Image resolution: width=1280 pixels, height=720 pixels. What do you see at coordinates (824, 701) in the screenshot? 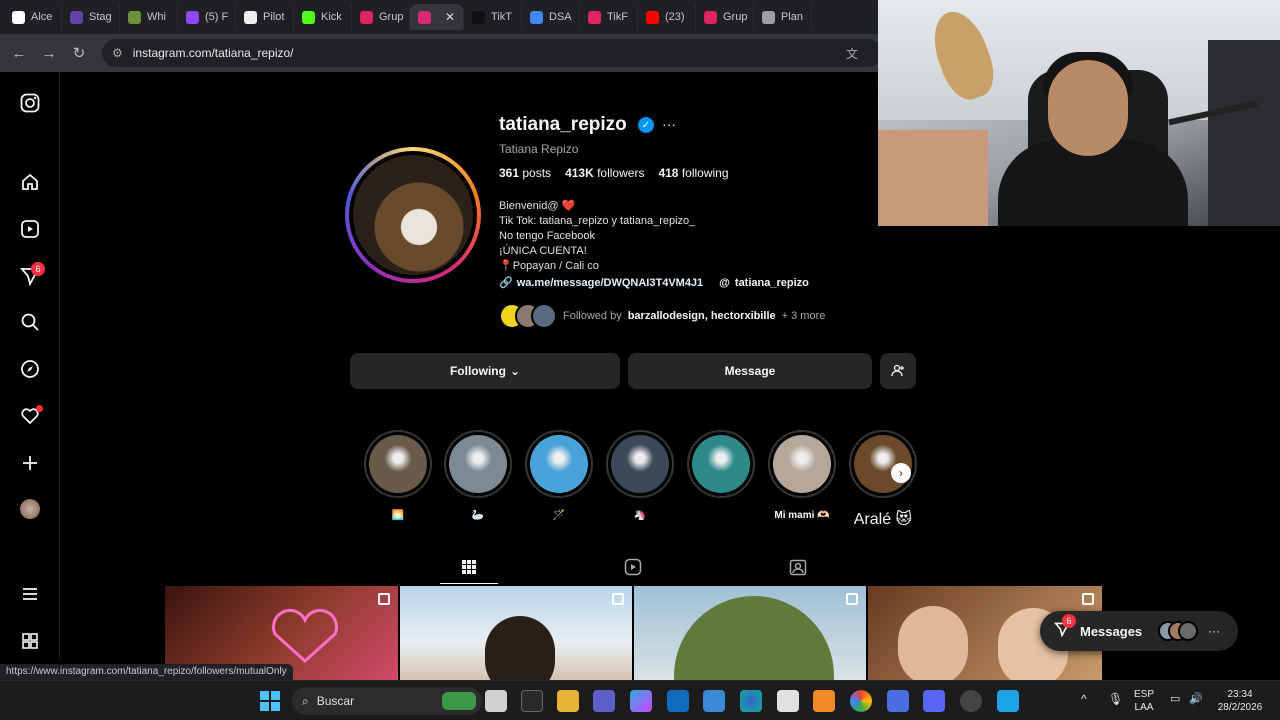
I see `brave-icon` at bounding box center [824, 701].